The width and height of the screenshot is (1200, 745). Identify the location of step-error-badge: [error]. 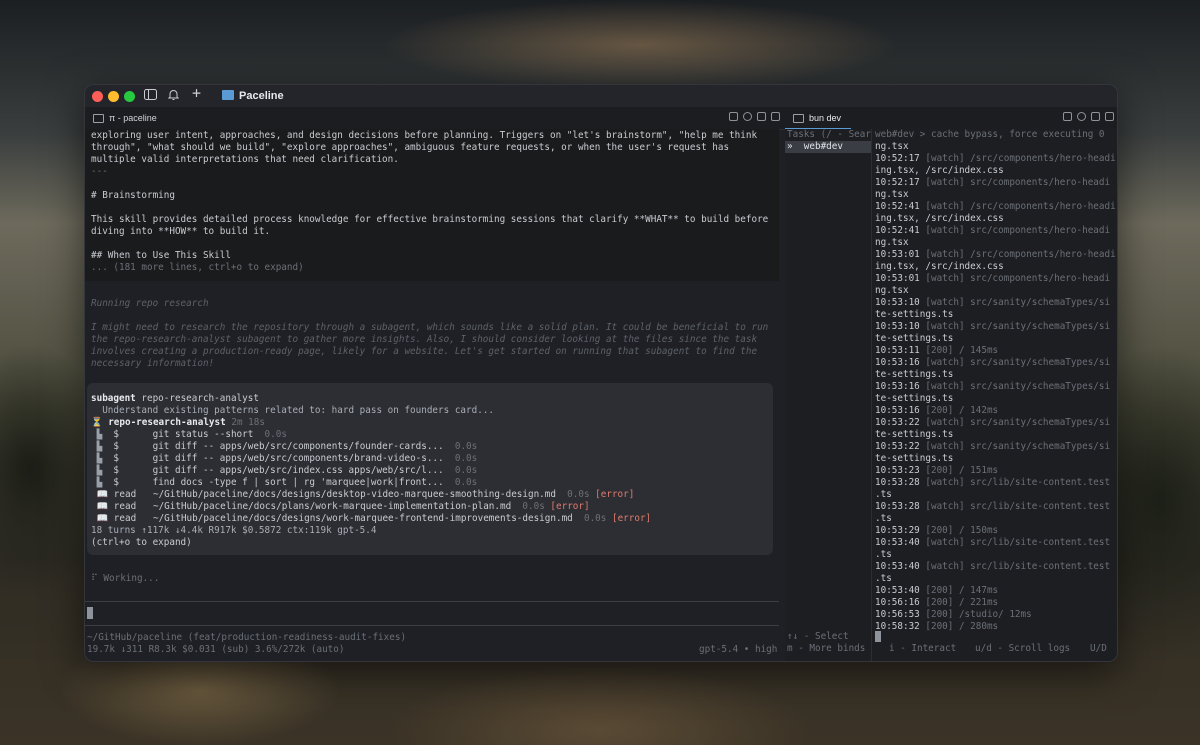
(570, 506).